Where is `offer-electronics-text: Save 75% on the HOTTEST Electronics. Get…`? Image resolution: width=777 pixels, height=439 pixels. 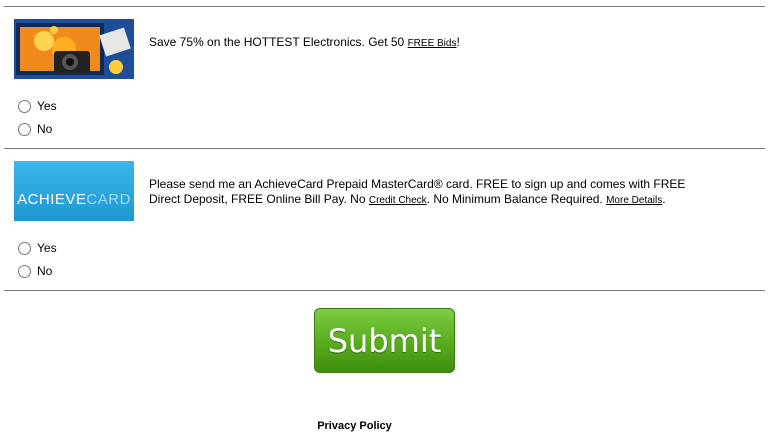
offer-electronics-text: Save 75% on the HOTTEST Electronics. Get… is located at coordinates (304, 42).